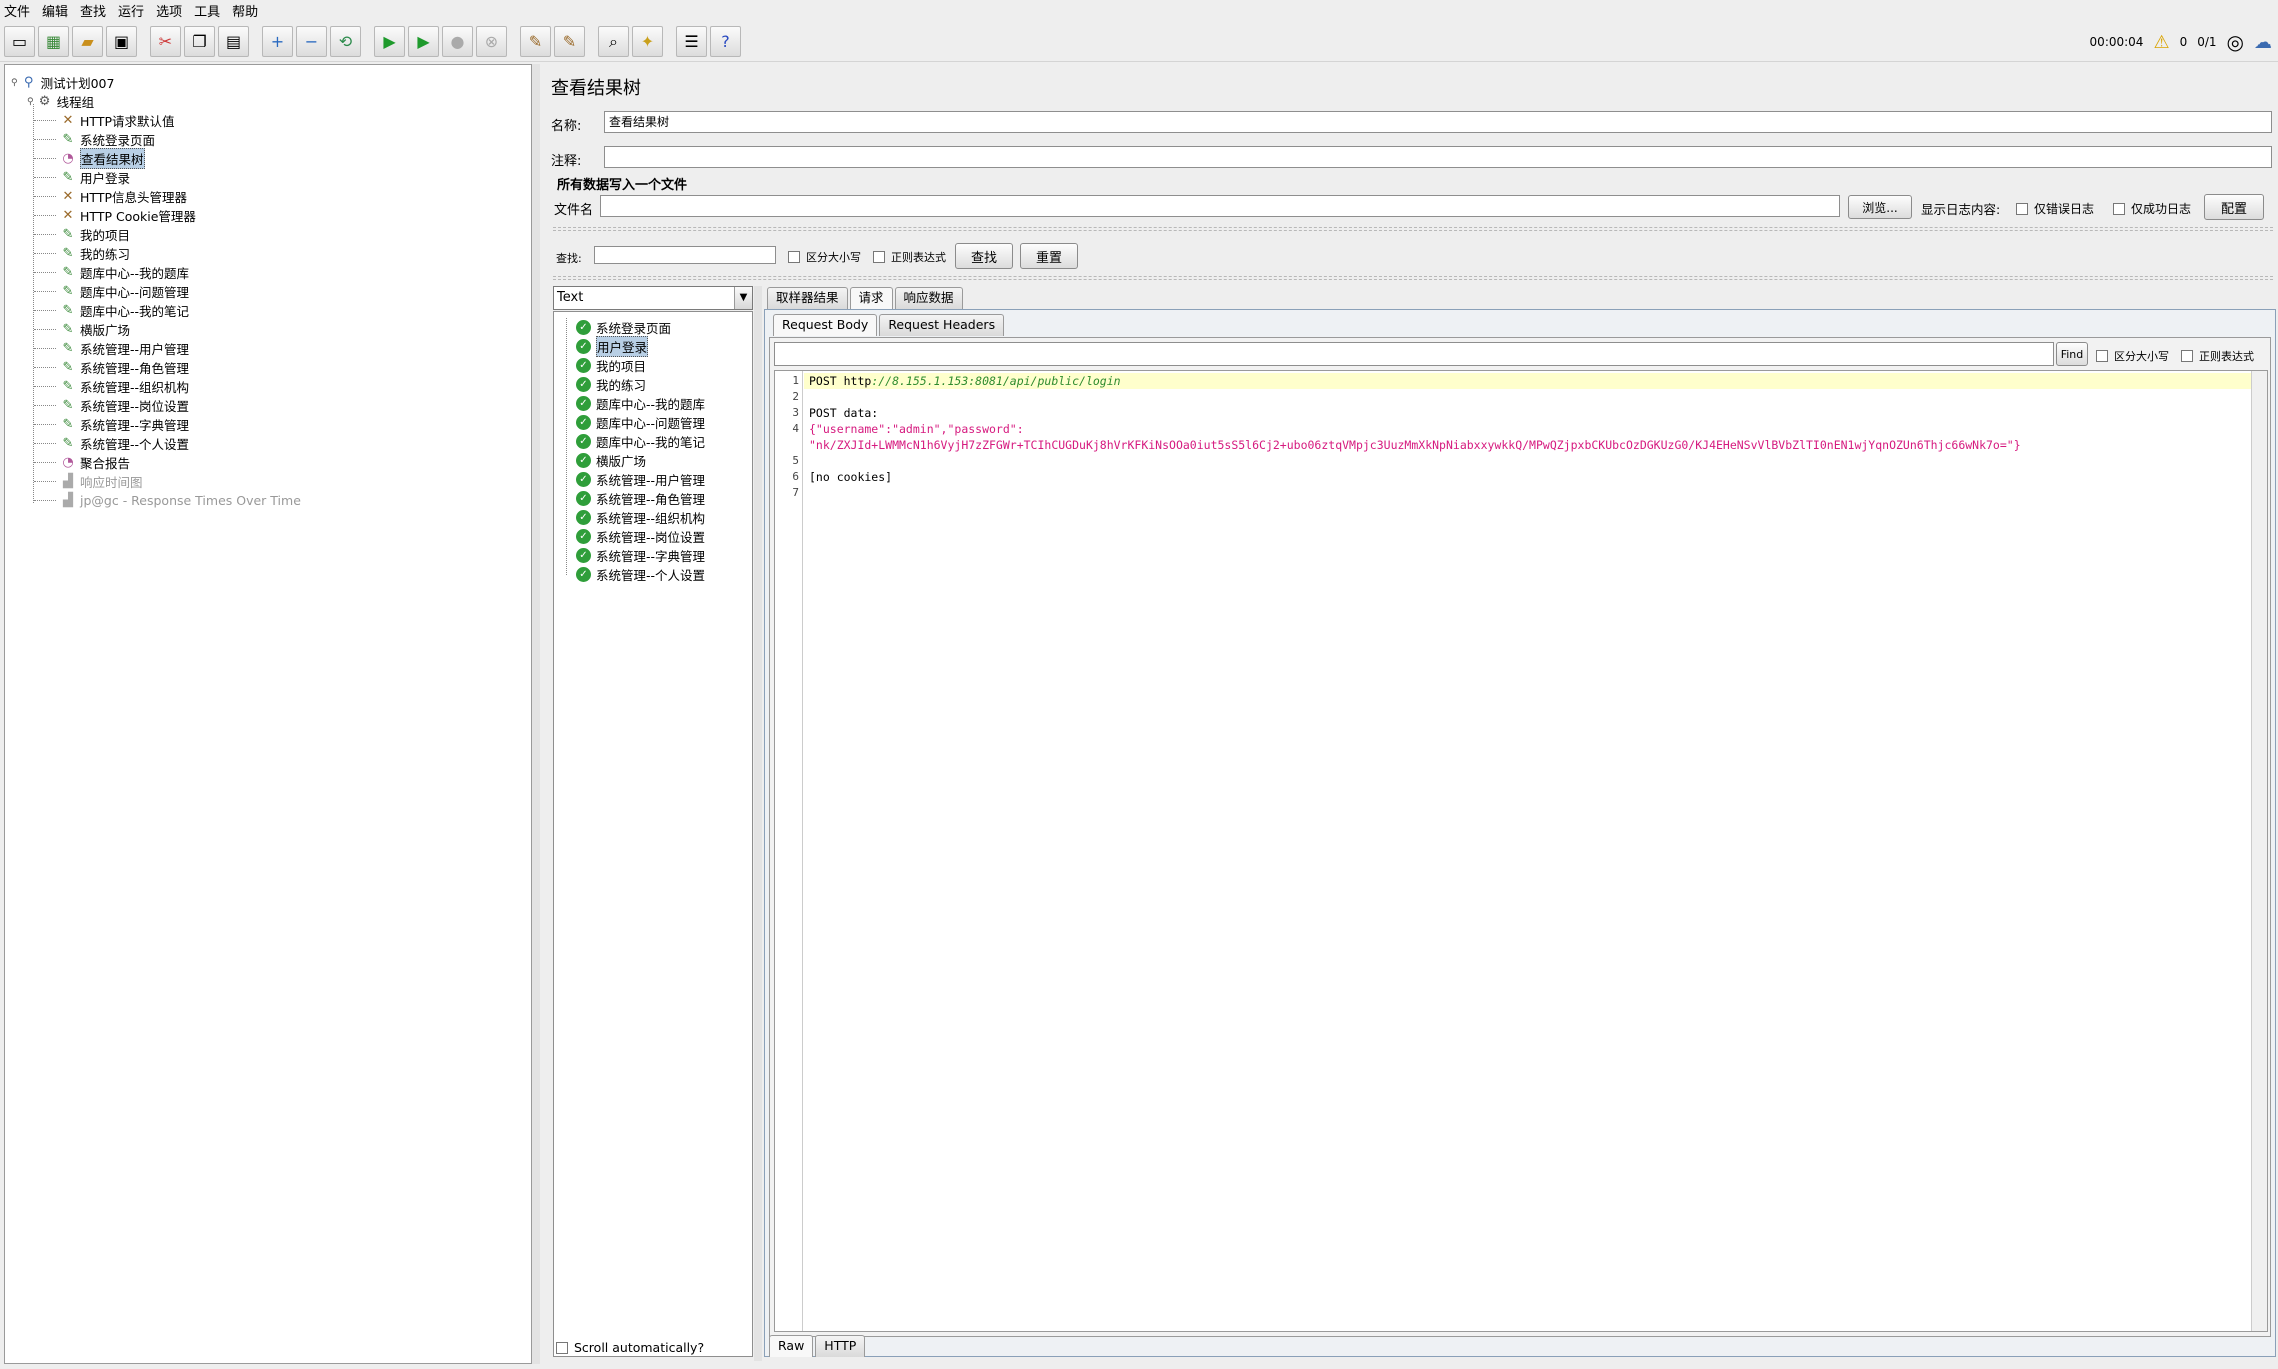 The width and height of the screenshot is (2278, 1369). Describe the element at coordinates (491, 41) in the screenshot. I see `shutdown-icon: ⊗` at that location.